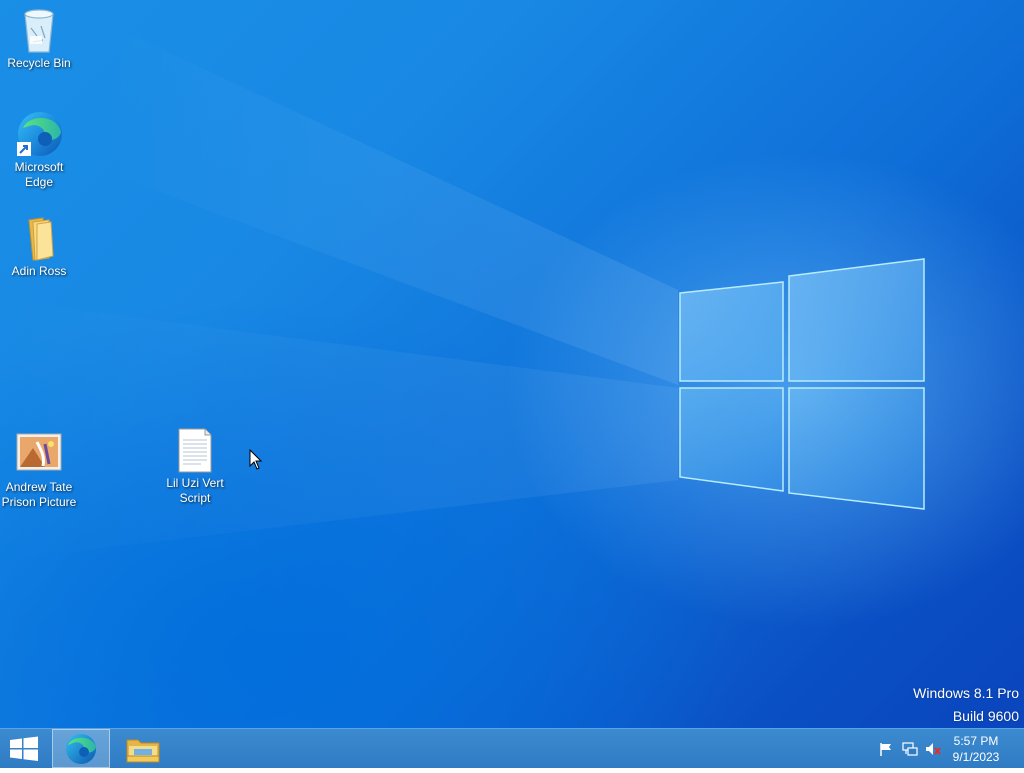 The height and width of the screenshot is (773, 1024). I want to click on file-explorer-icon, so click(143, 751).